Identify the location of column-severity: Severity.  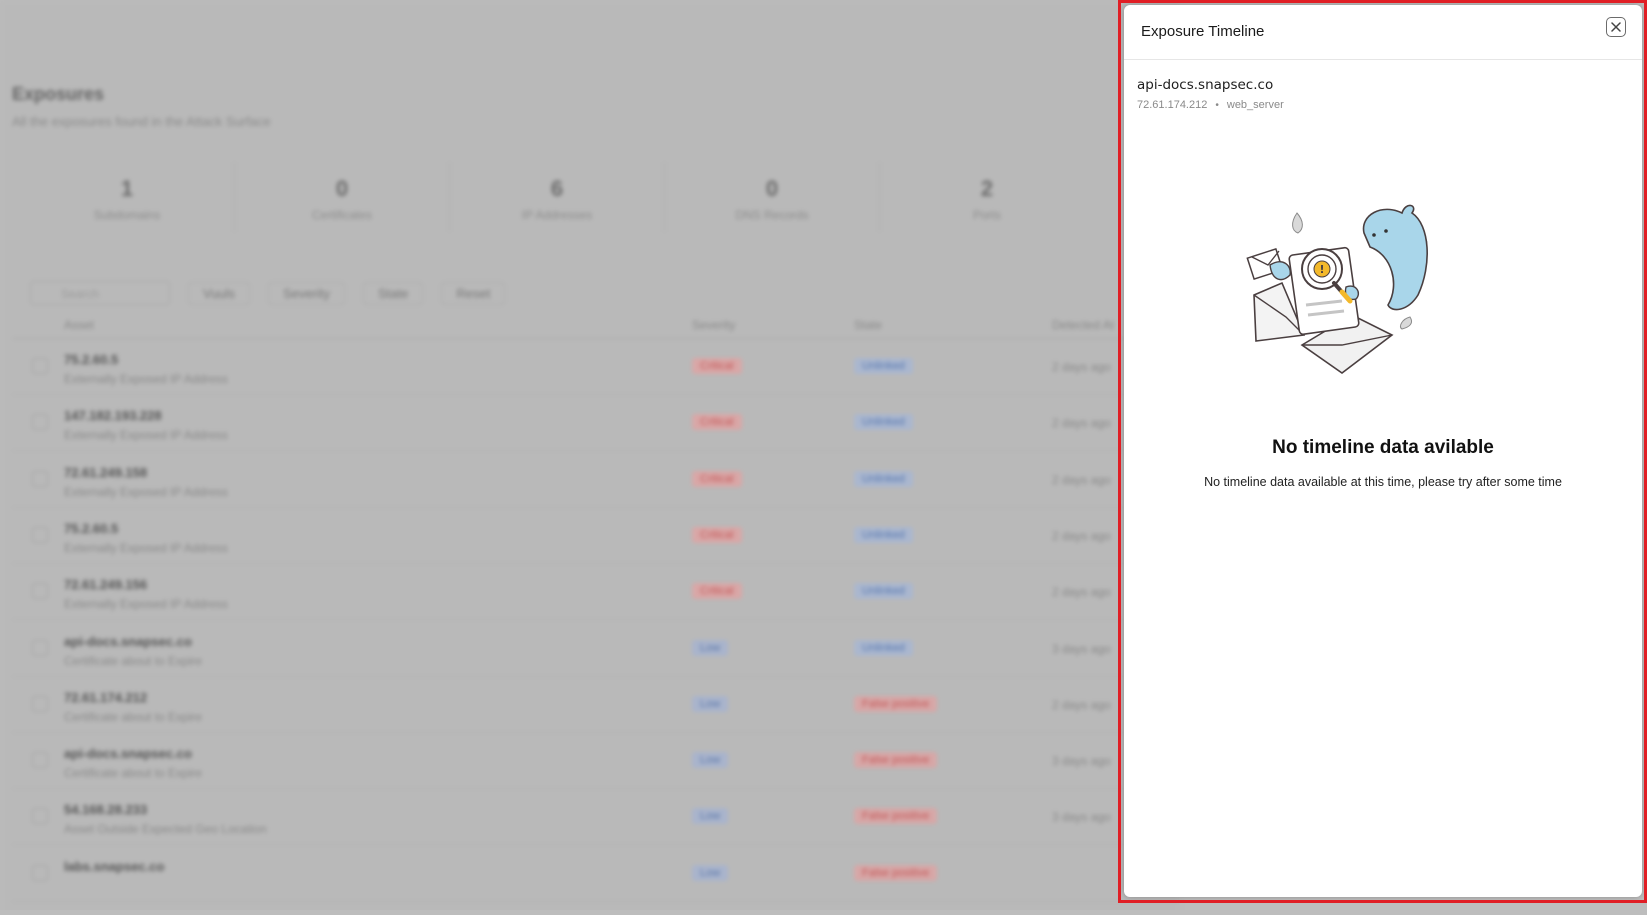
(713, 325).